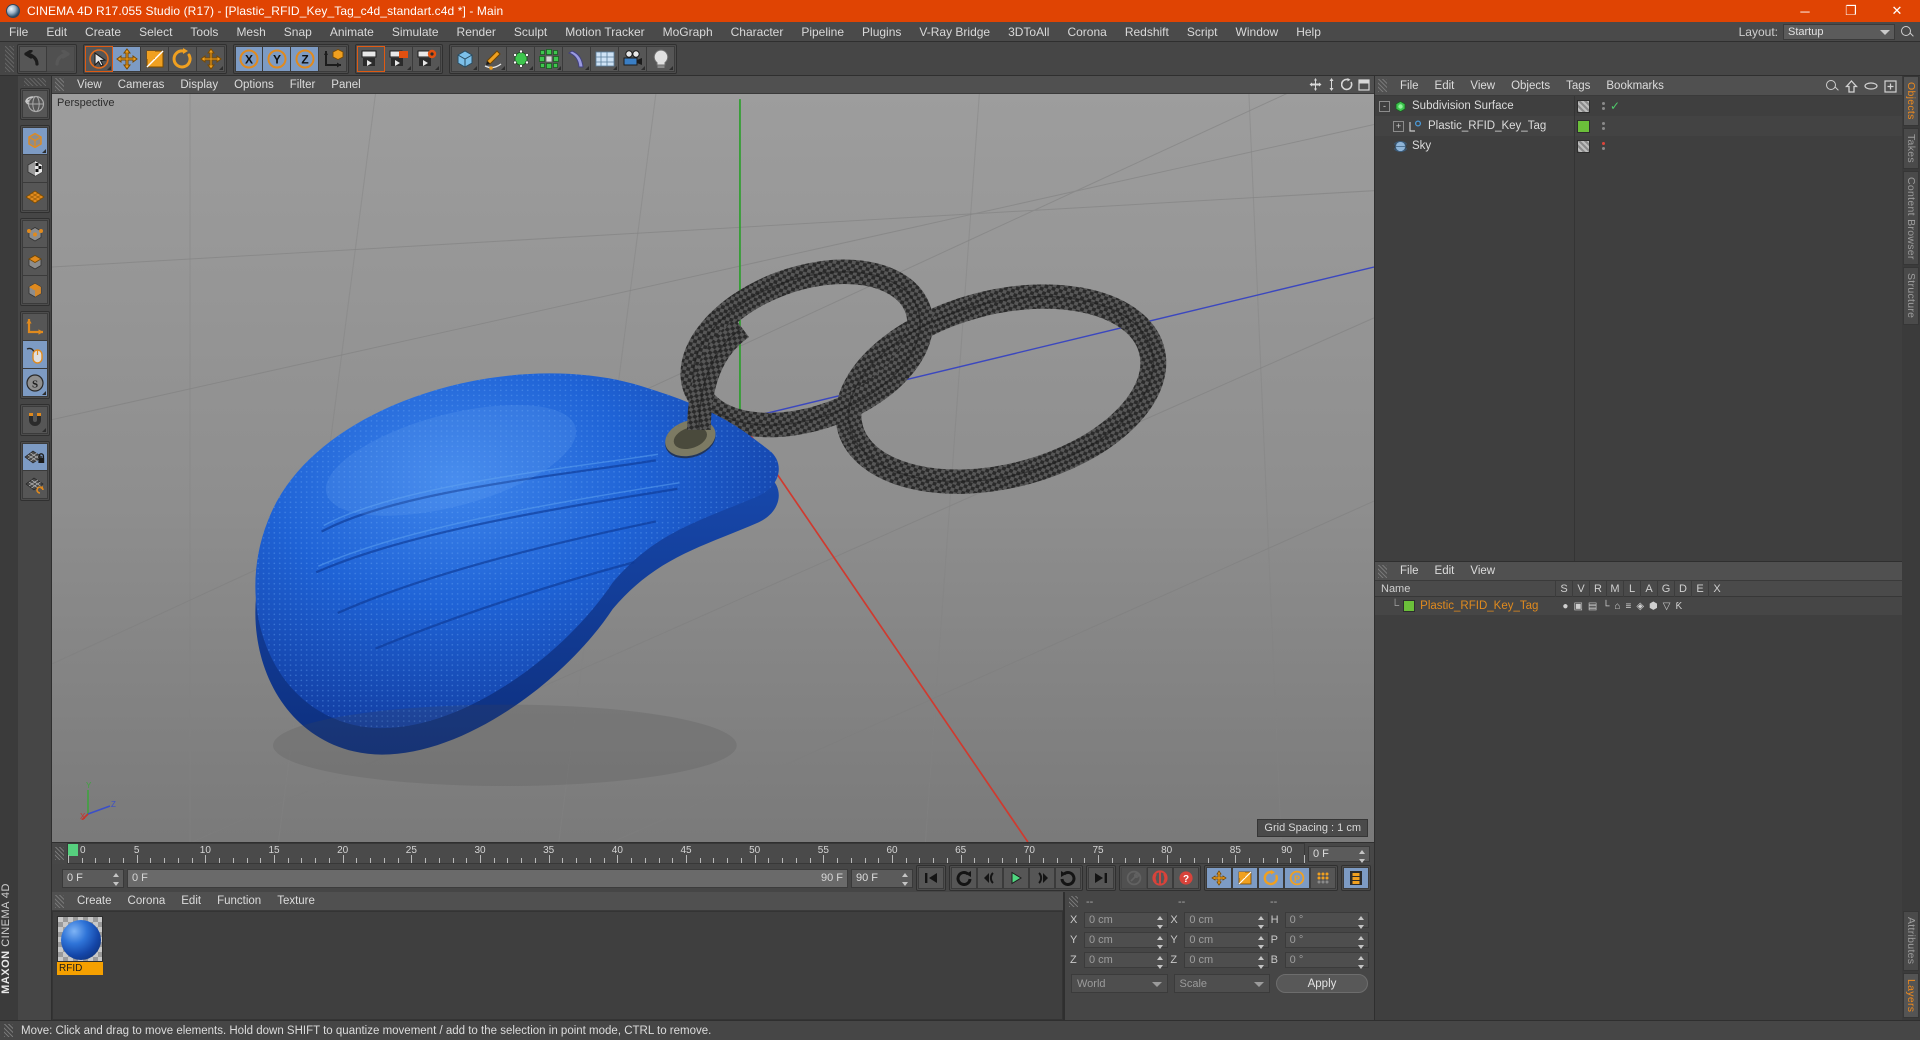 This screenshot has width=1920, height=1040. I want to click on status-bar-grip, so click(8, 1030).